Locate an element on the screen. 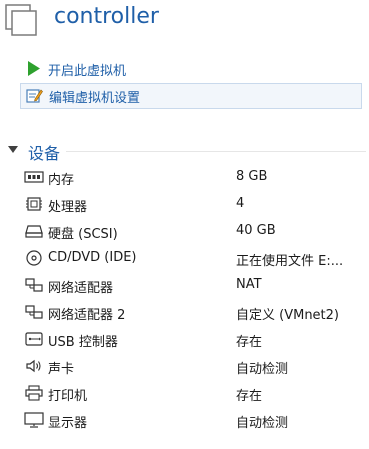 The image size is (369, 449). cd-dvd-icon is located at coordinates (34, 258).